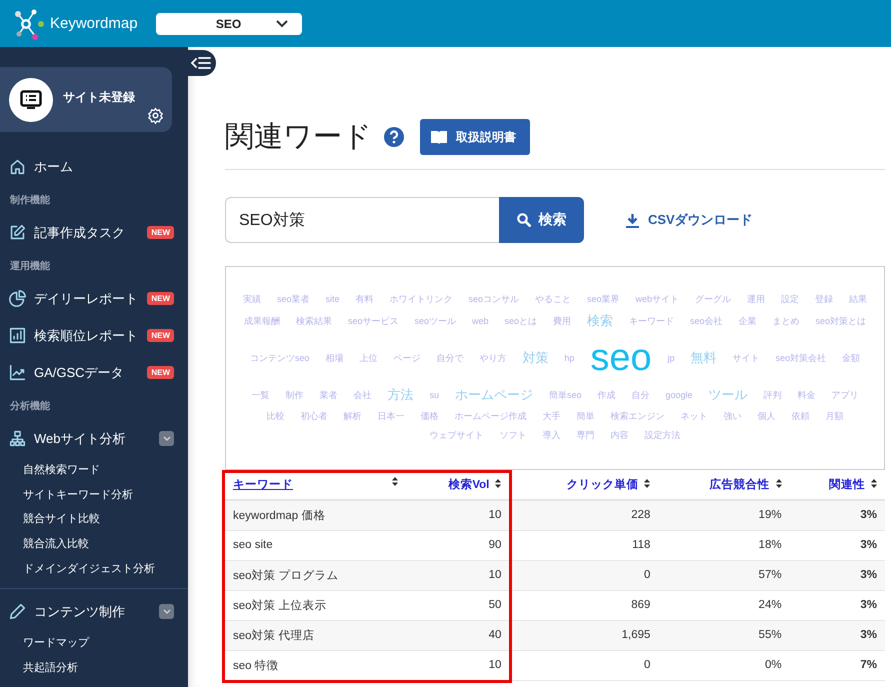 Image resolution: width=891 pixels, height=687 pixels. Describe the element at coordinates (694, 417) in the screenshot. I see `cloud-word: ネット` at that location.